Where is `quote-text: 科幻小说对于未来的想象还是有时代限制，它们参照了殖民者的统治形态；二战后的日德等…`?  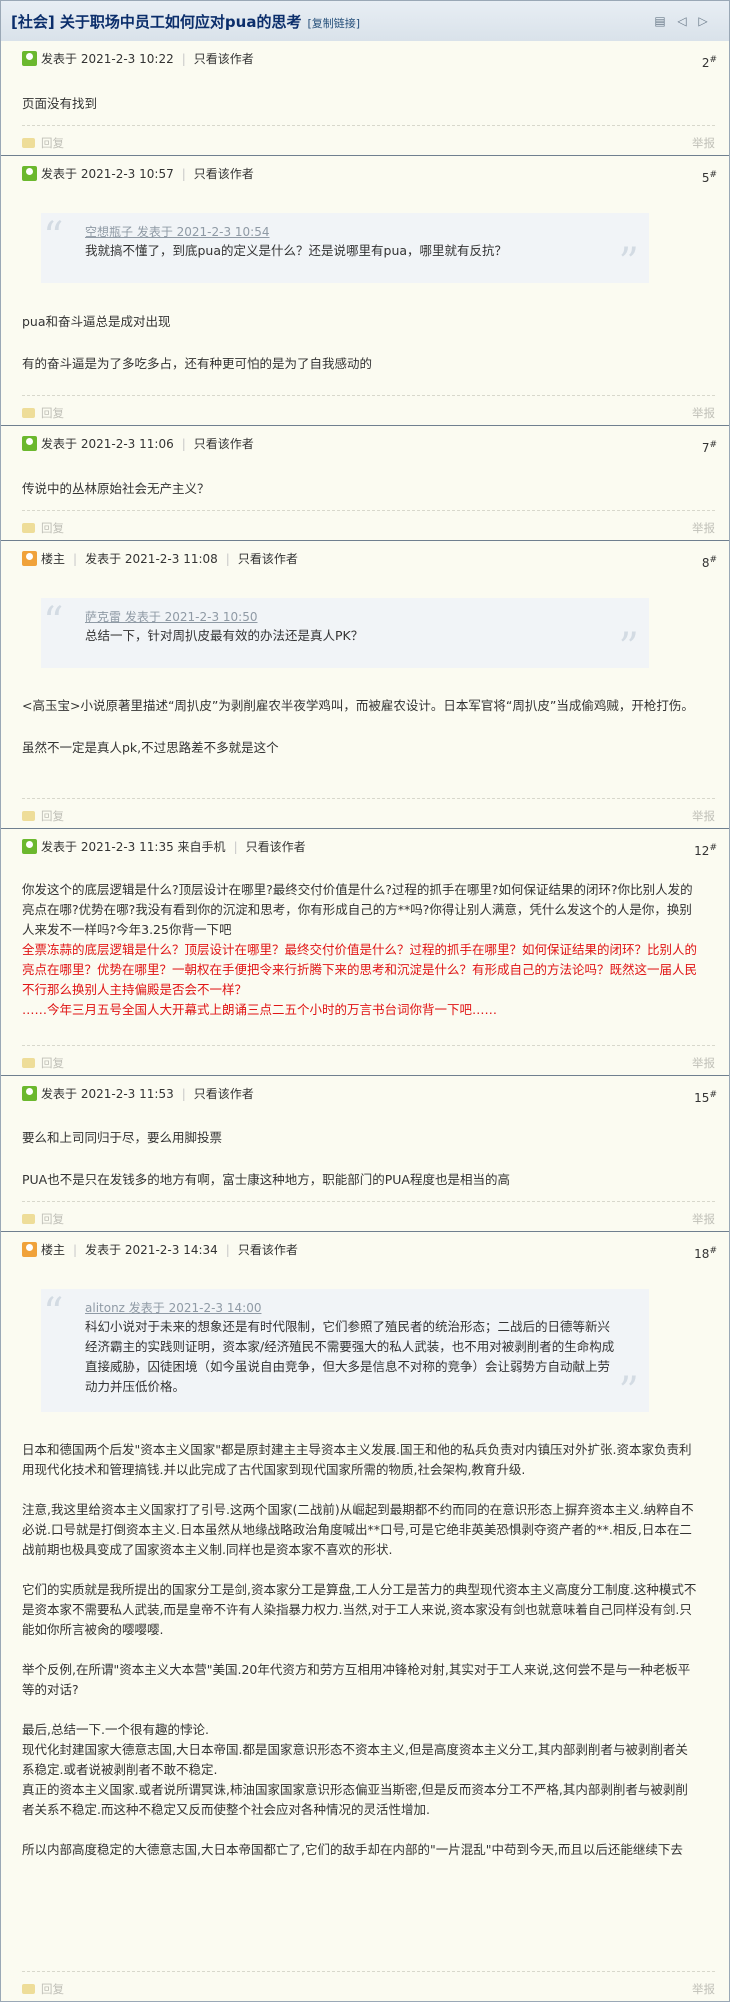 quote-text: 科幻小说对于未来的想象还是有时代限制，它们参照了殖民者的统治形态；二战后的日德等… is located at coordinates (350, 1356).